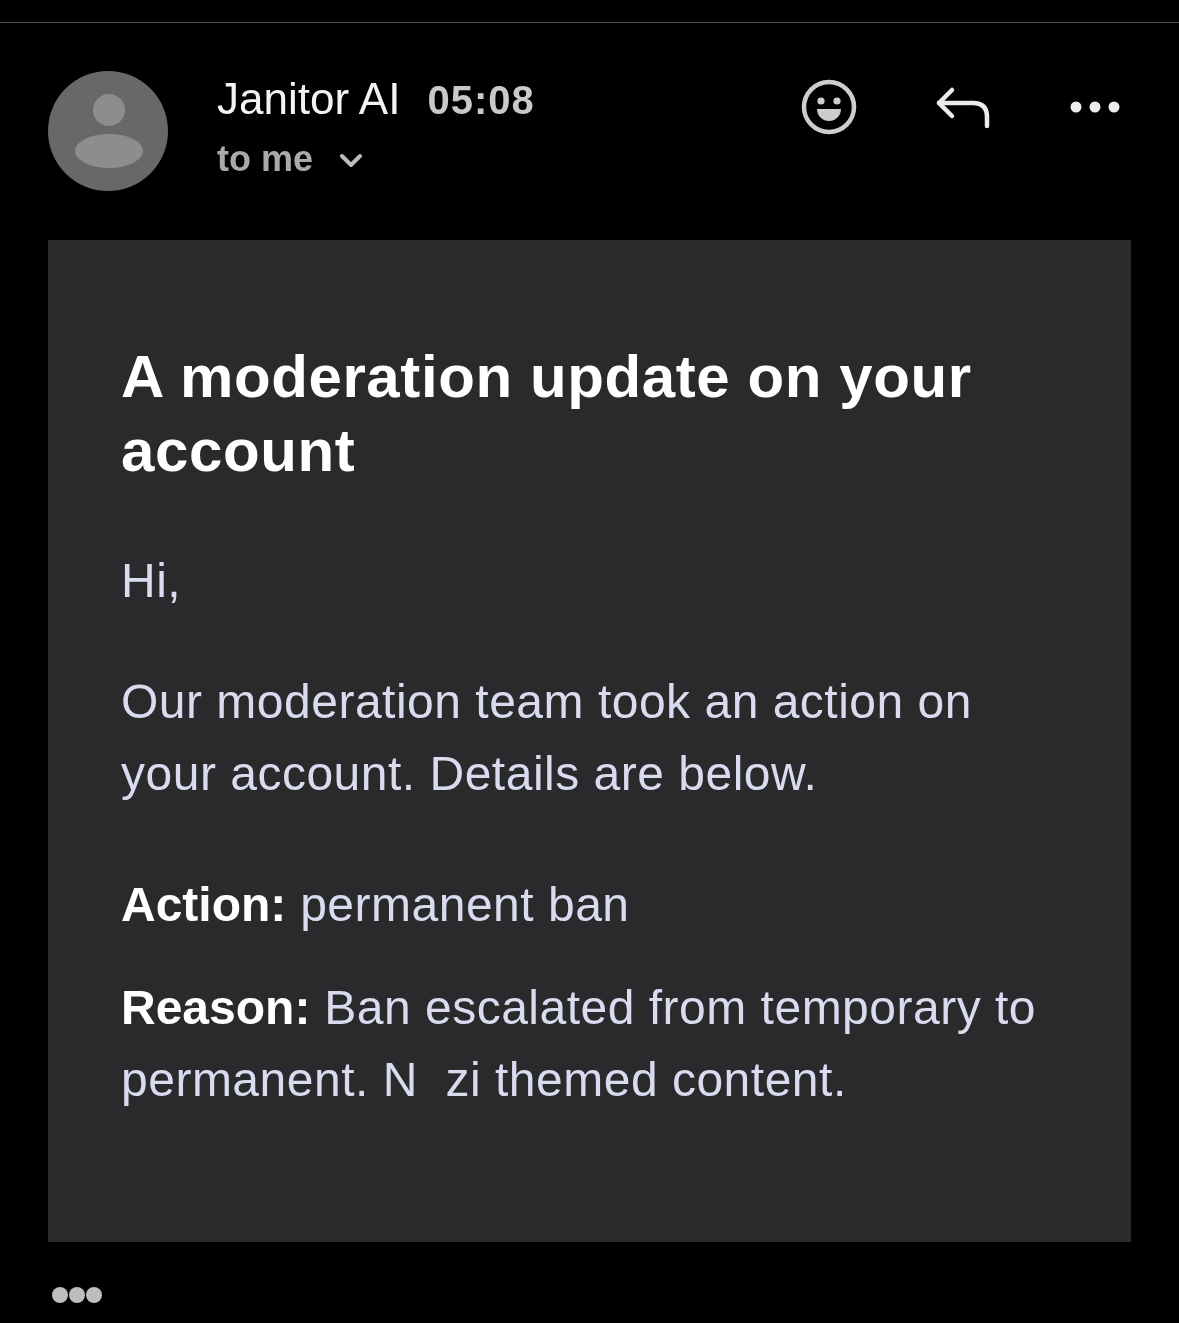  I want to click on greeting-text: Hi,, so click(152, 581).